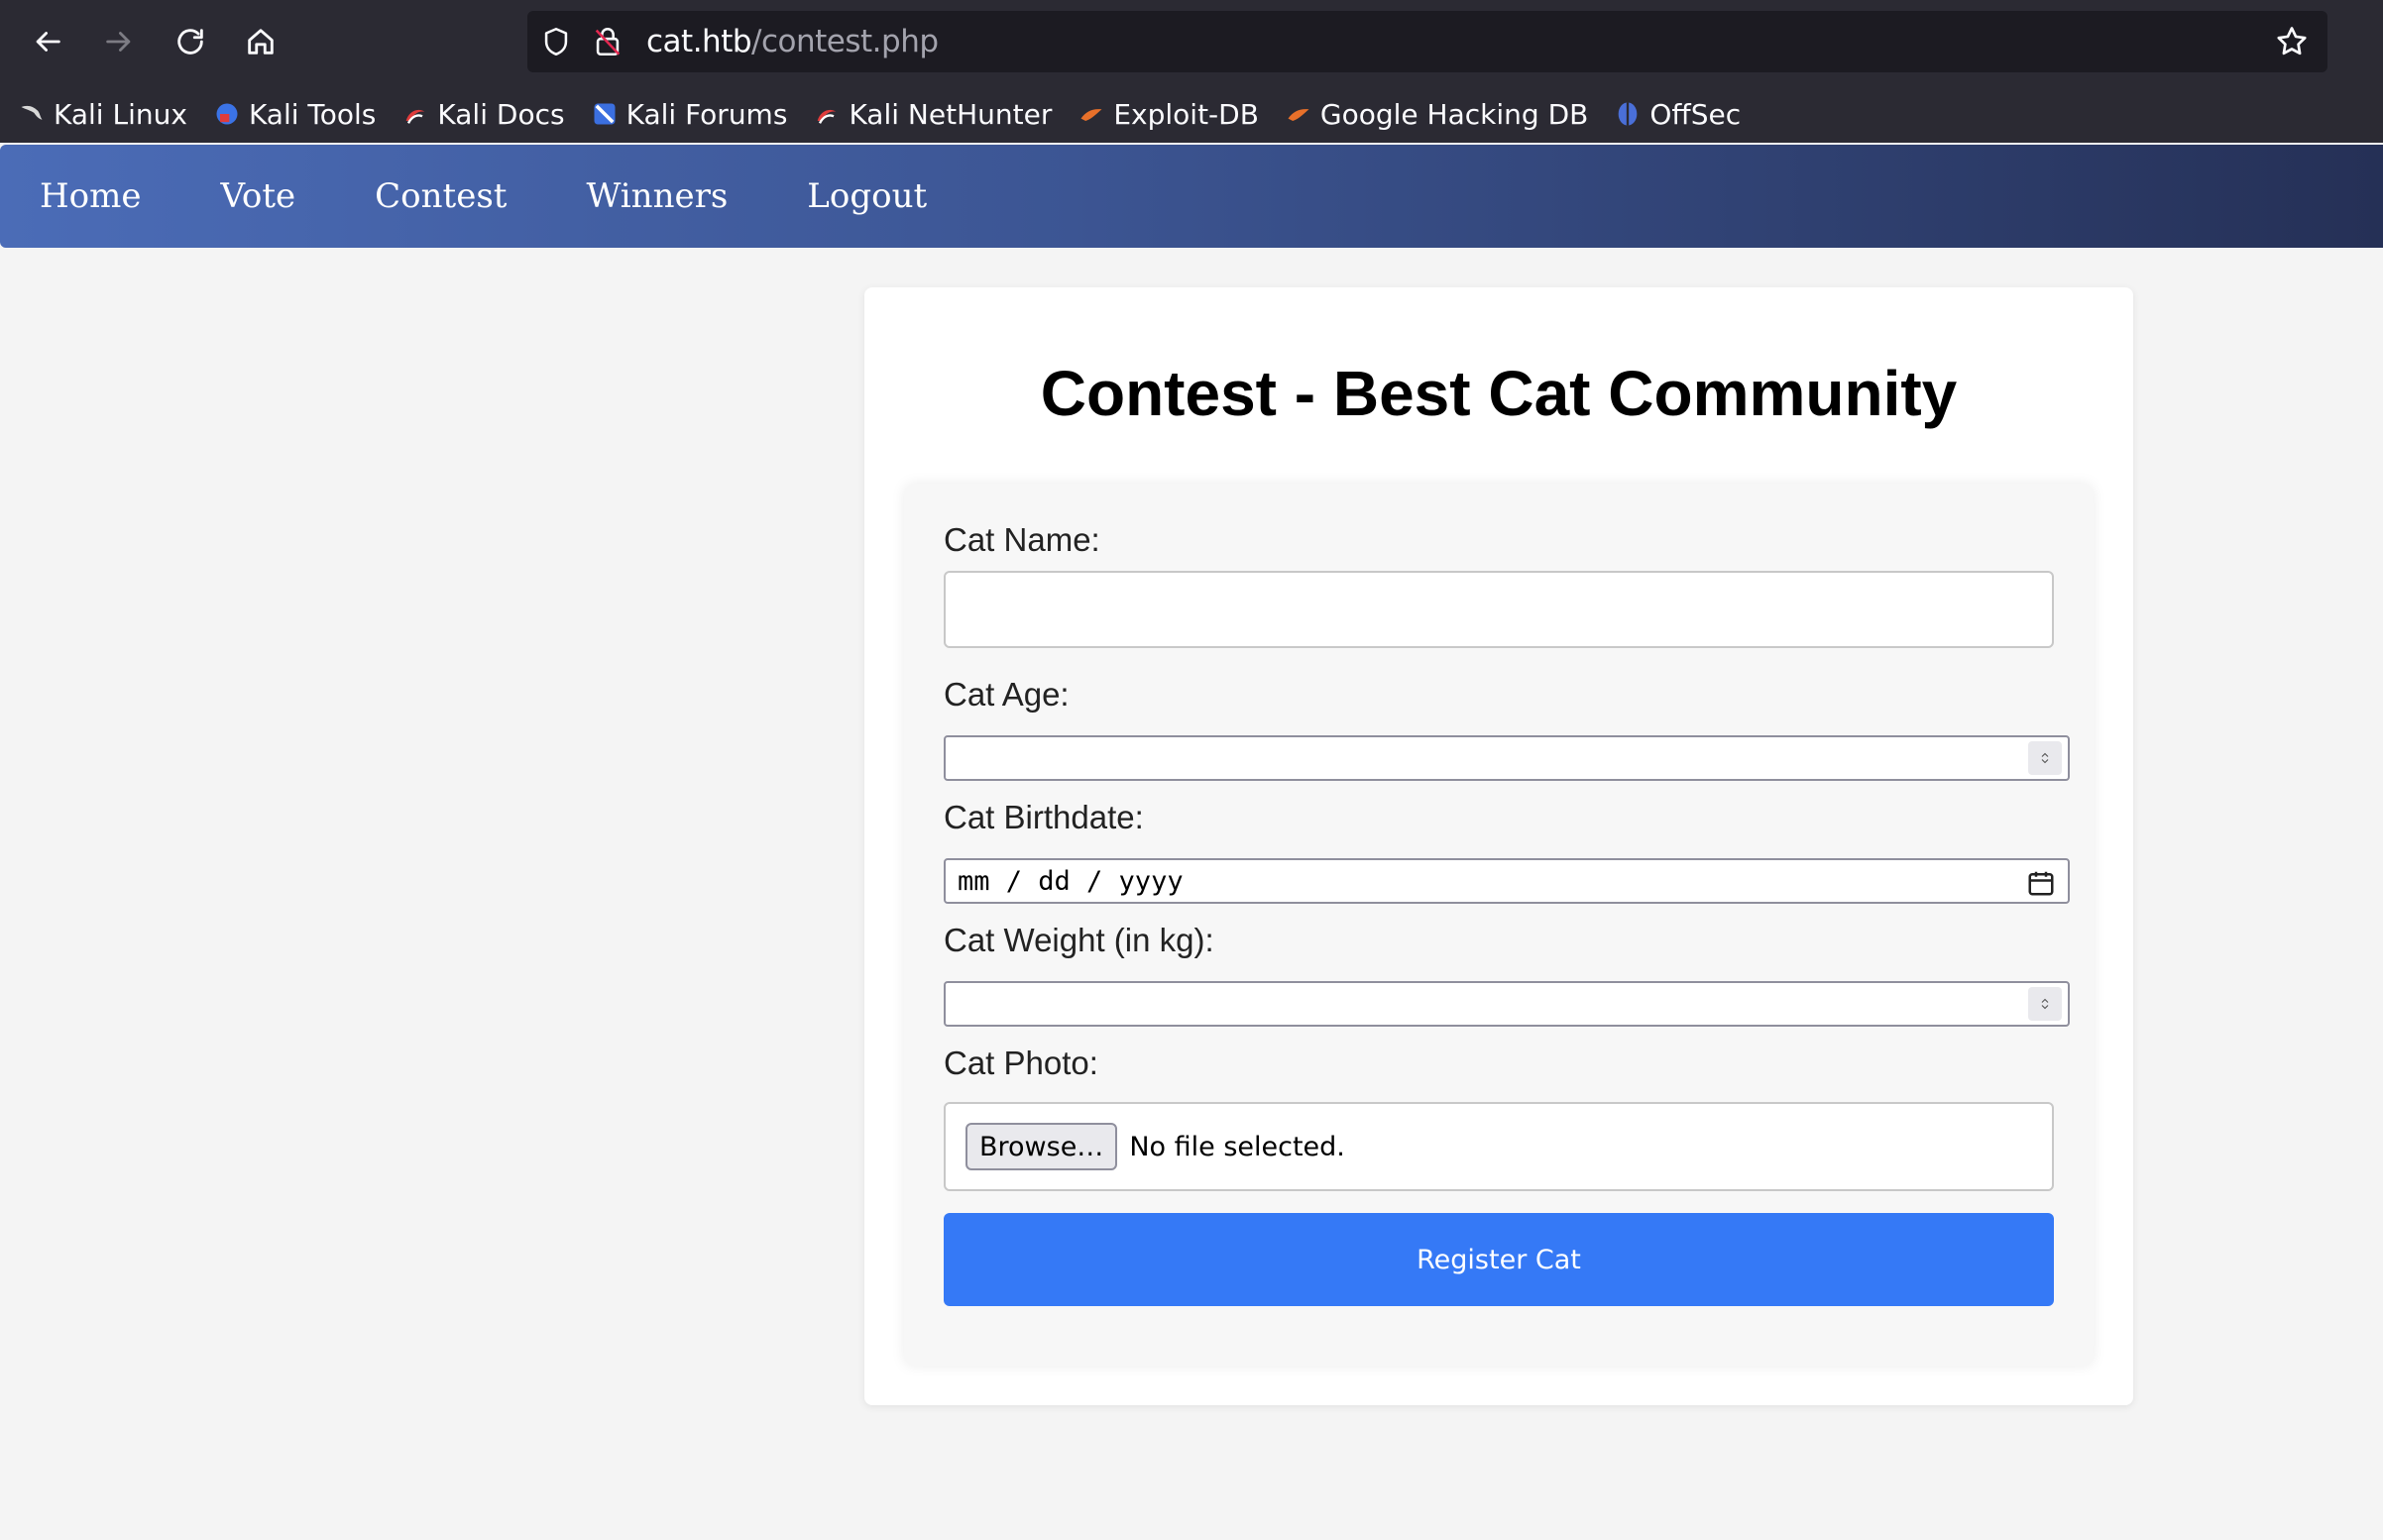 The height and width of the screenshot is (1540, 2383). I want to click on url-bar: cat.htb/contest.php, so click(1427, 41).